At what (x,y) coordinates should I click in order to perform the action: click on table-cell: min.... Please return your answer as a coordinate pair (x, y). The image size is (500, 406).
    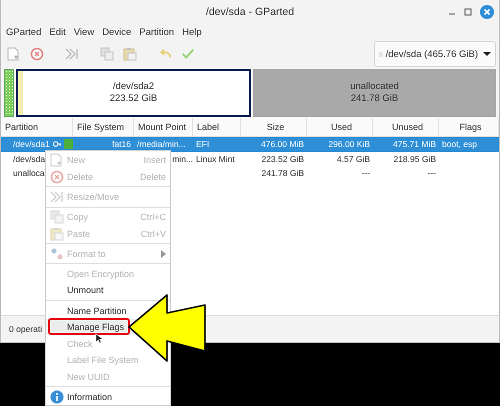
    Looking at the image, I should click on (182, 159).